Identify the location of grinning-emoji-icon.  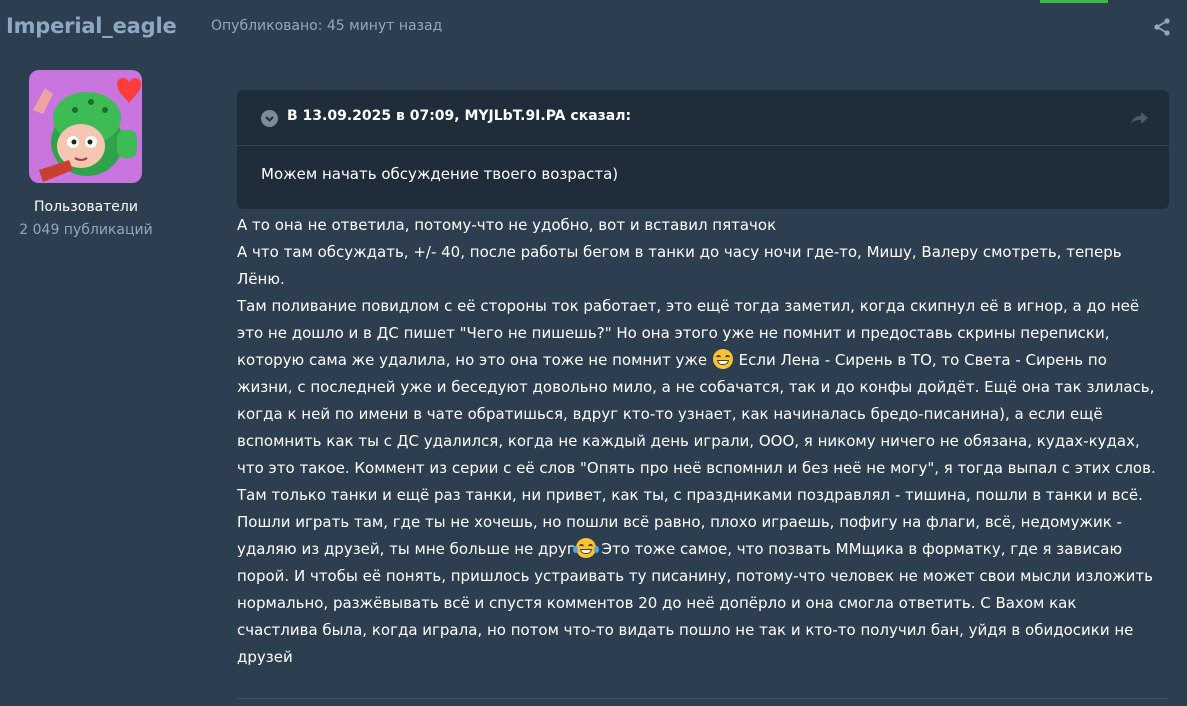
(722, 359).